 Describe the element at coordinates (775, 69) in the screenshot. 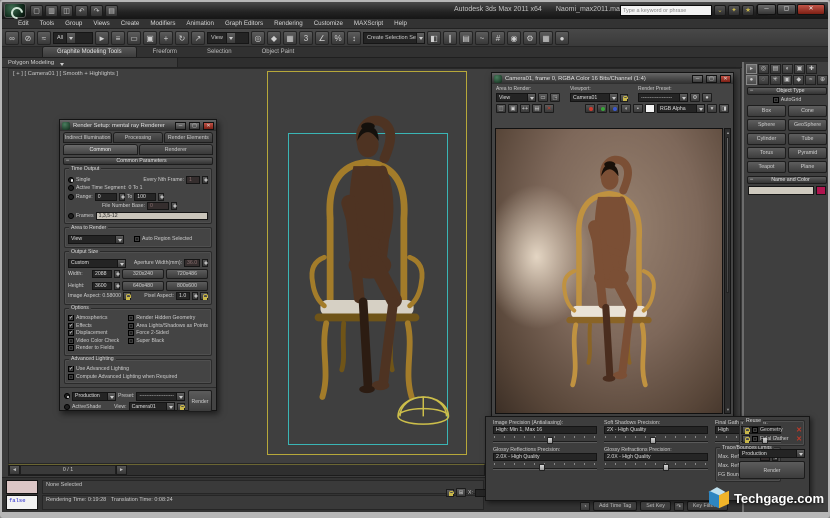

I see `hierarchy-tab-icon: ▤` at that location.